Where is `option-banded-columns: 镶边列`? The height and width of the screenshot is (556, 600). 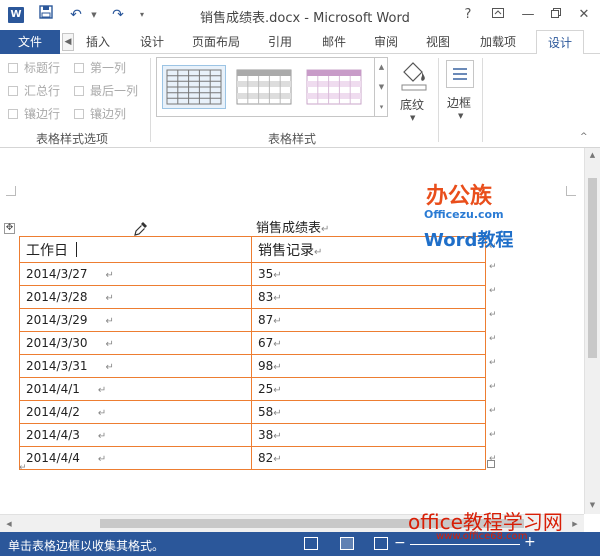
option-banded-columns: 镶边列 is located at coordinates (100, 114).